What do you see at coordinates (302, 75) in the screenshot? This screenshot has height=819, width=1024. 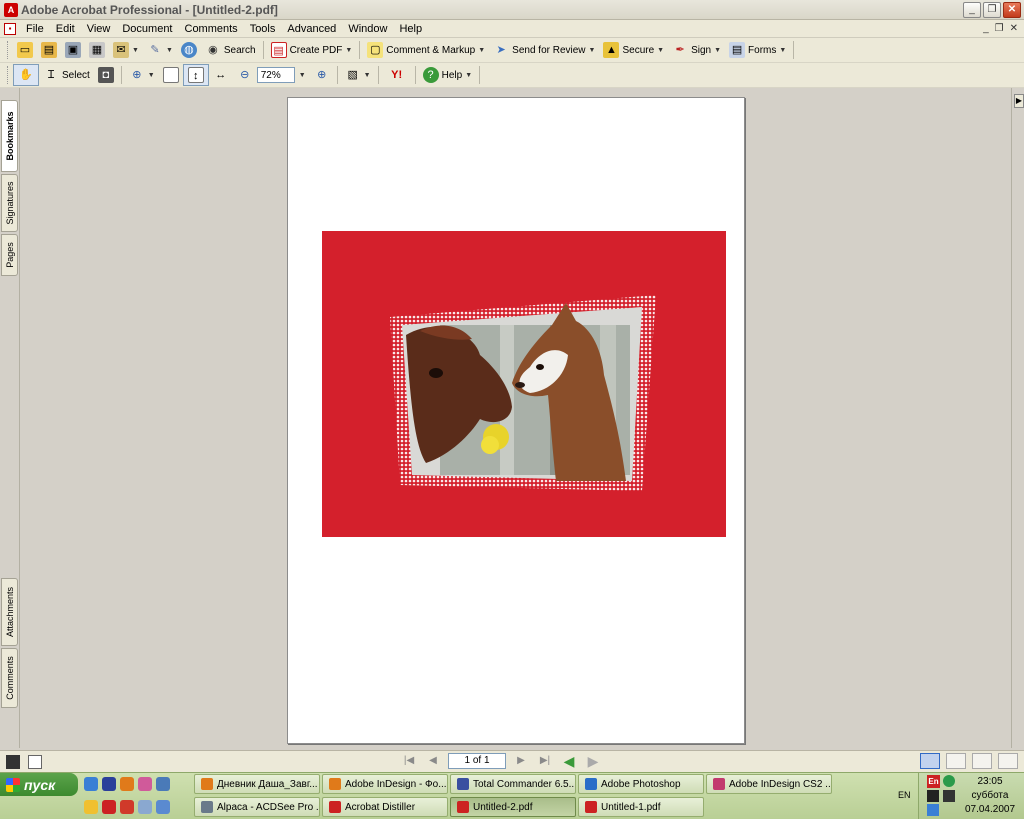 I see `zoom-dropdown: ▼` at bounding box center [302, 75].